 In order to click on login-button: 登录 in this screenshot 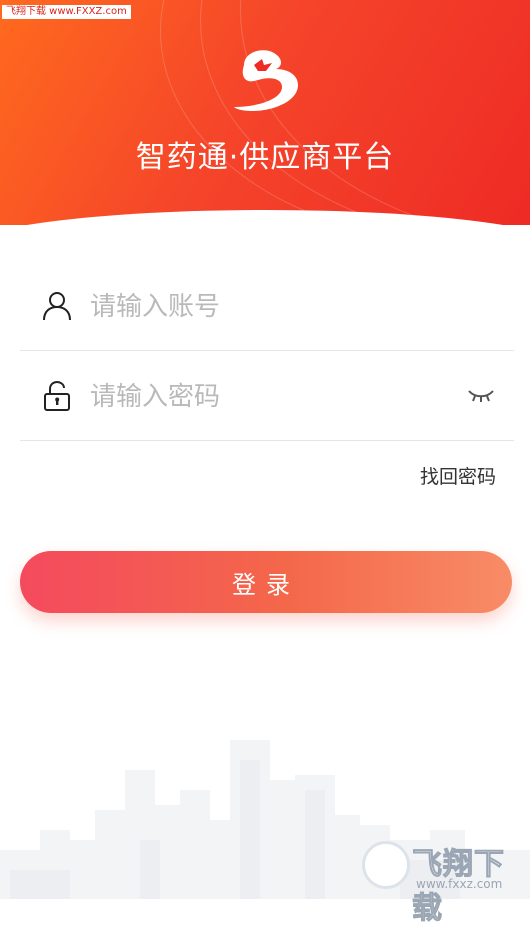, I will do `click(266, 582)`.